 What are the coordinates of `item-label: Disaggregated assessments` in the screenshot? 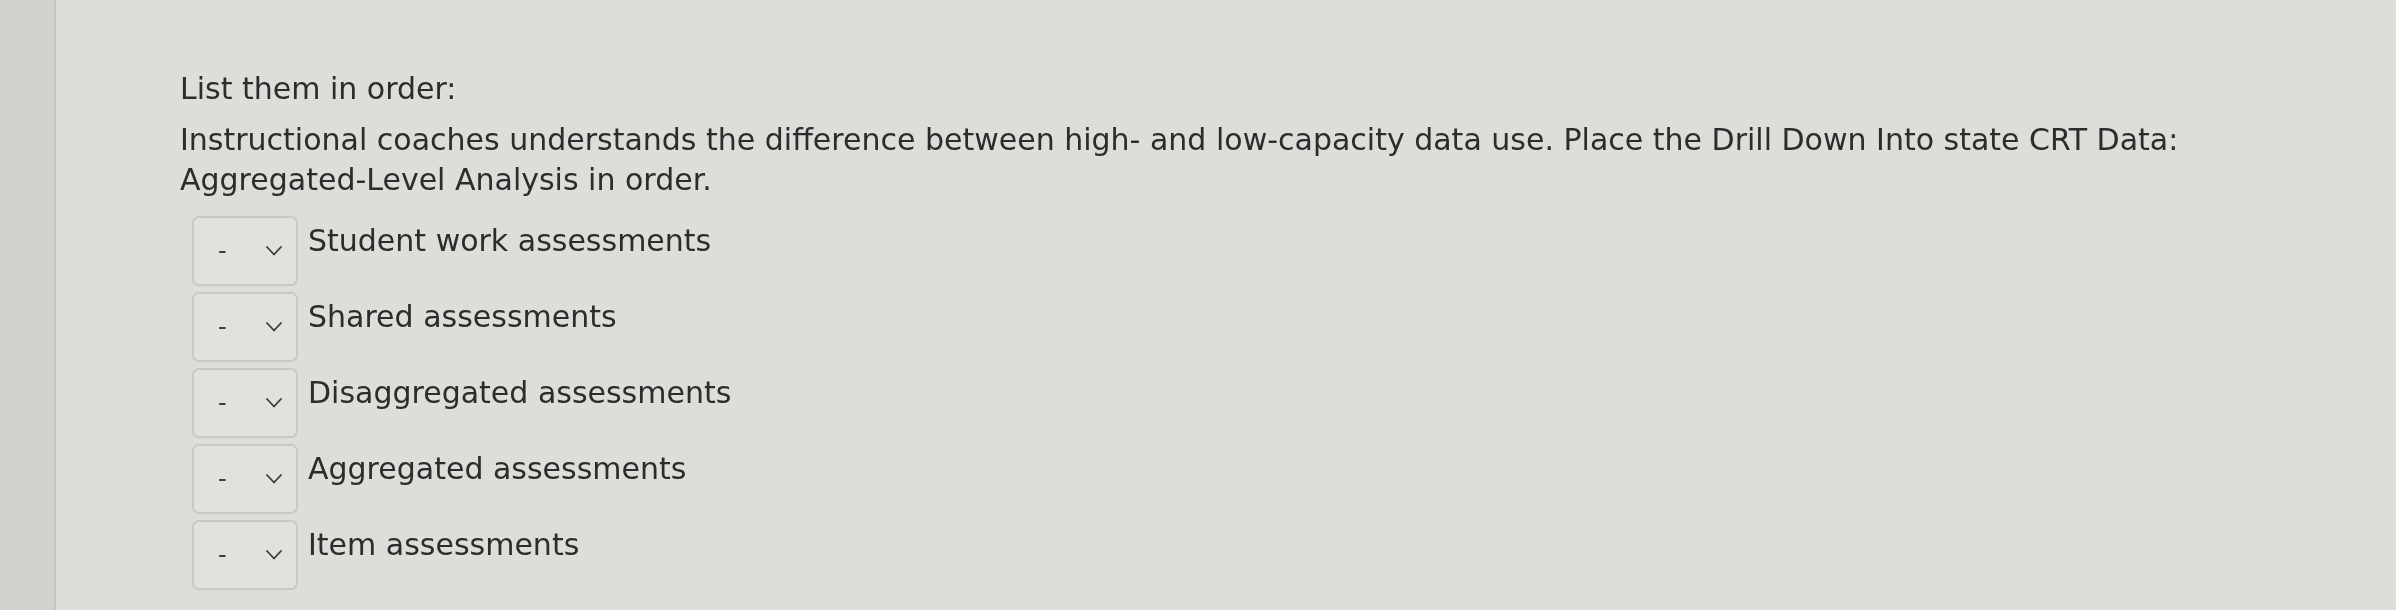 It's located at (520, 393).